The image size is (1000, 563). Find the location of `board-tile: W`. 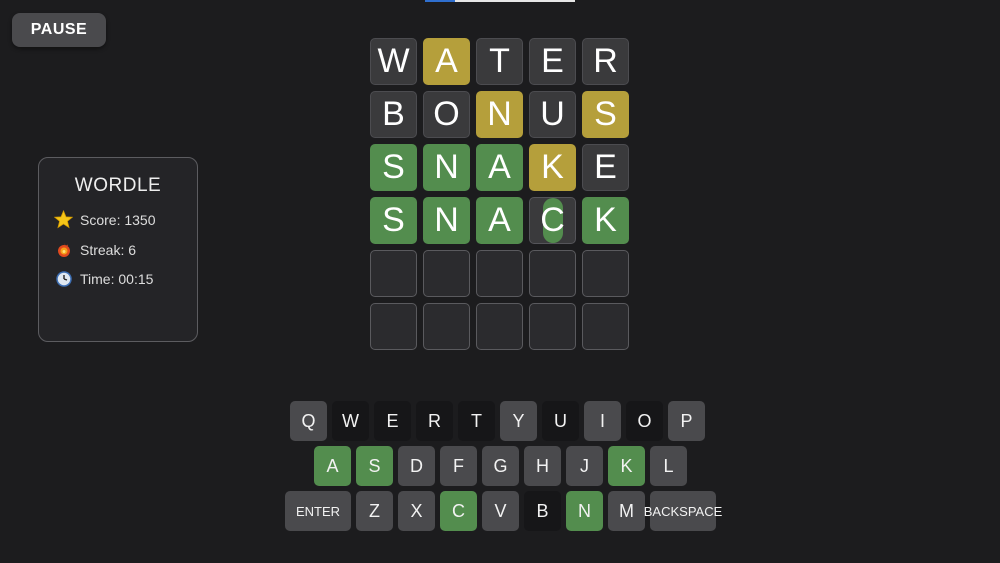

board-tile: W is located at coordinates (393, 61).